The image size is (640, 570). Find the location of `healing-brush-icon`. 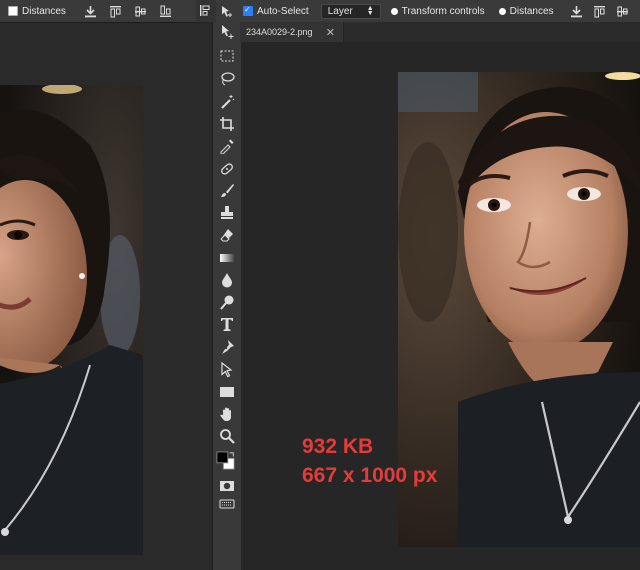

healing-brush-icon is located at coordinates (227, 169).